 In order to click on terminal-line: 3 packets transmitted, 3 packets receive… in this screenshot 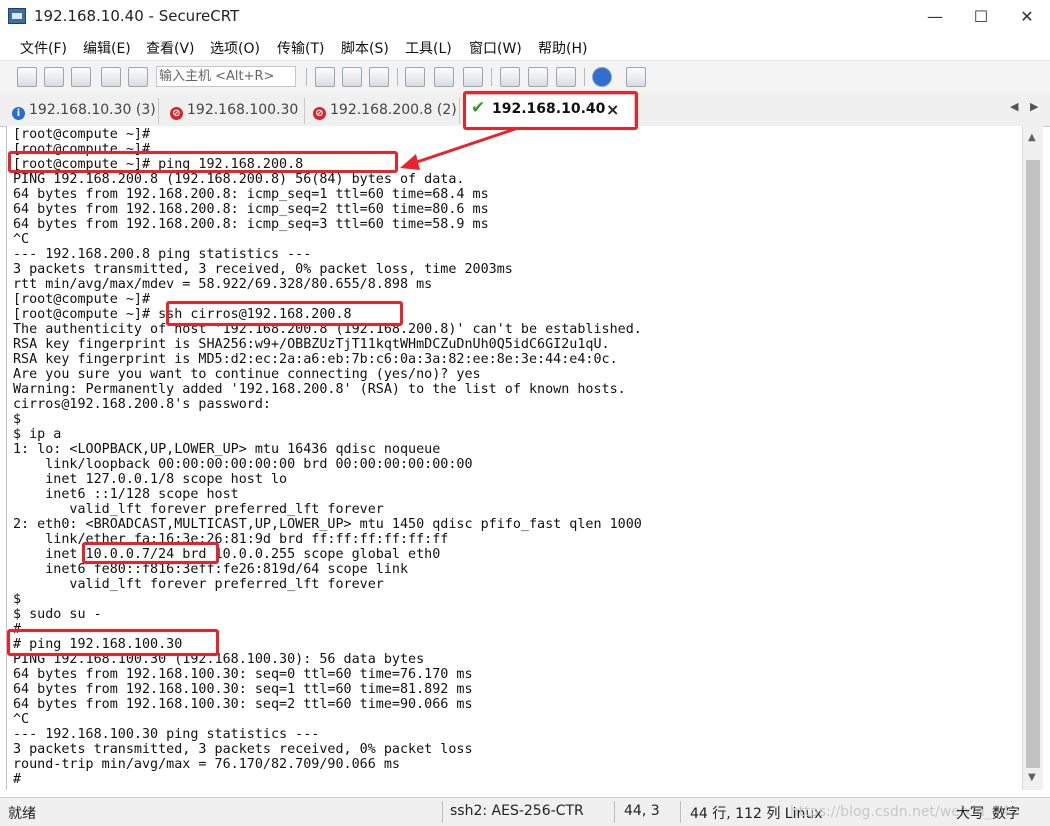, I will do `click(243, 749)`.